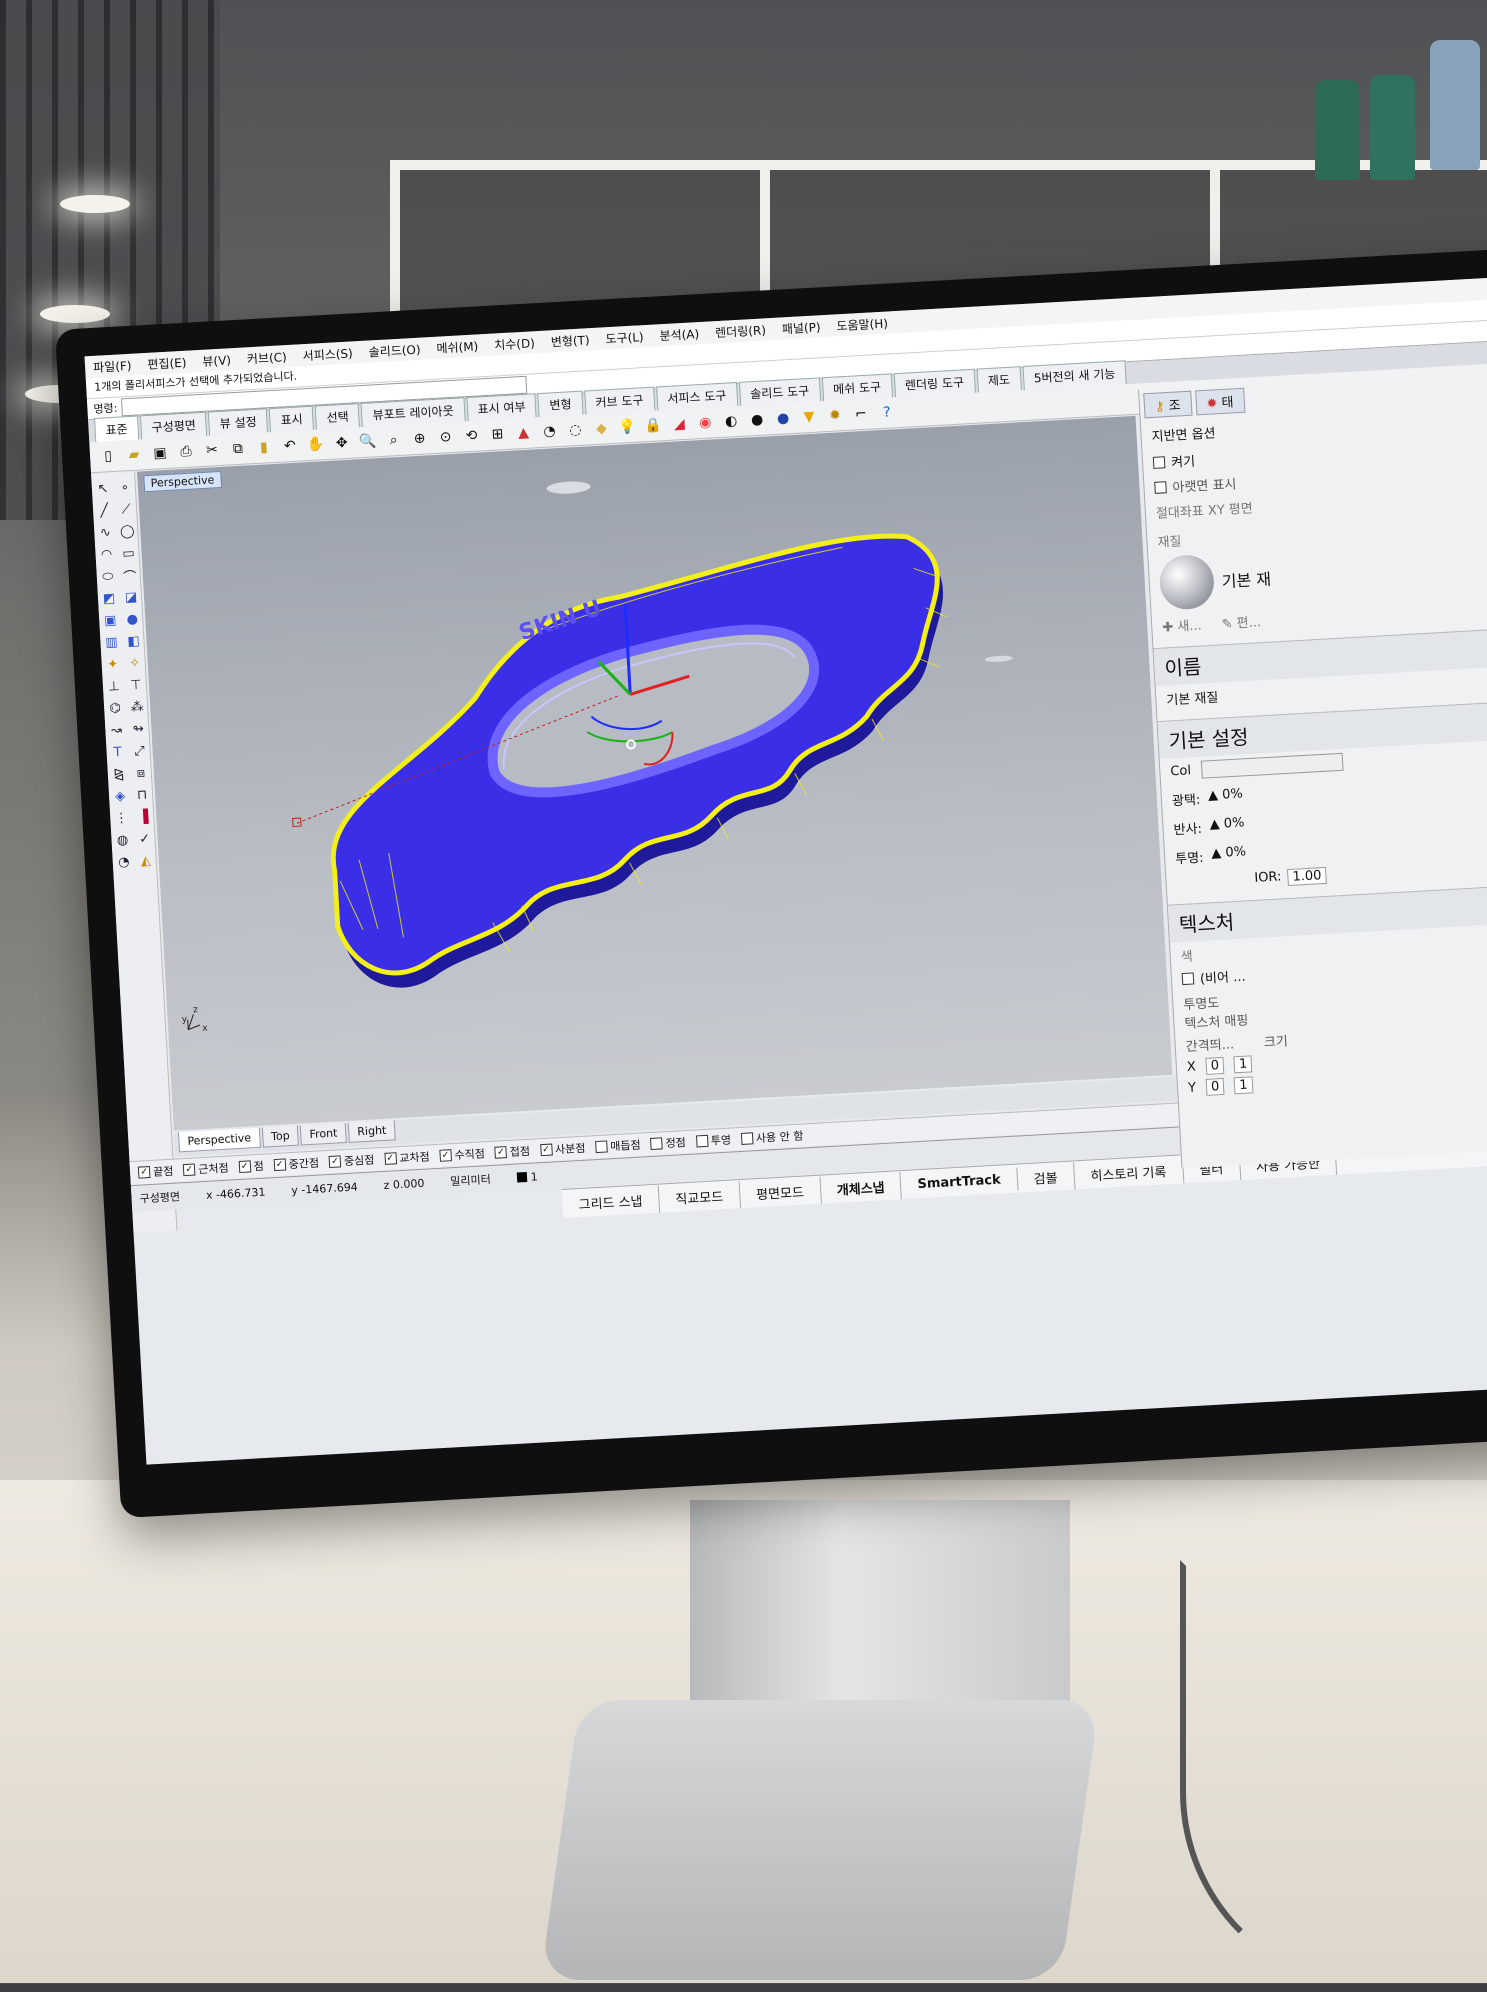 Image resolution: width=1487 pixels, height=1992 pixels. What do you see at coordinates (1220, 401) in the screenshot?
I see `panel-tab-sun: ✹ 태` at bounding box center [1220, 401].